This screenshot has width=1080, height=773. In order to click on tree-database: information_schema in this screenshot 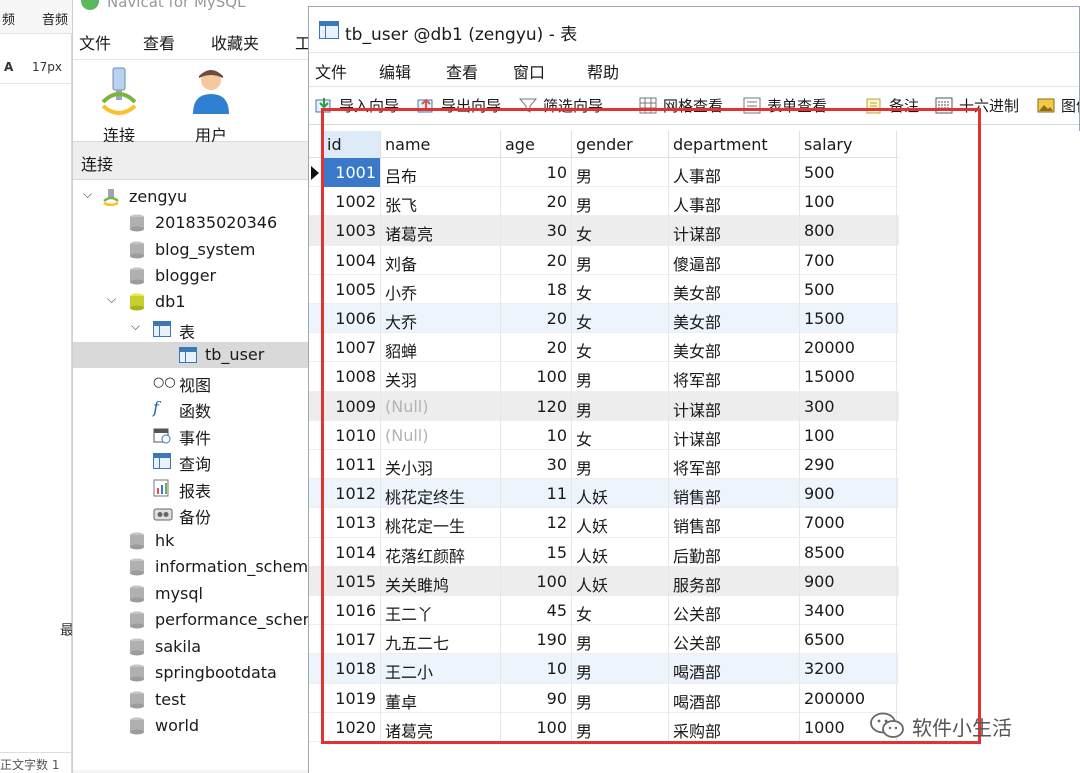, I will do `click(192, 567)`.